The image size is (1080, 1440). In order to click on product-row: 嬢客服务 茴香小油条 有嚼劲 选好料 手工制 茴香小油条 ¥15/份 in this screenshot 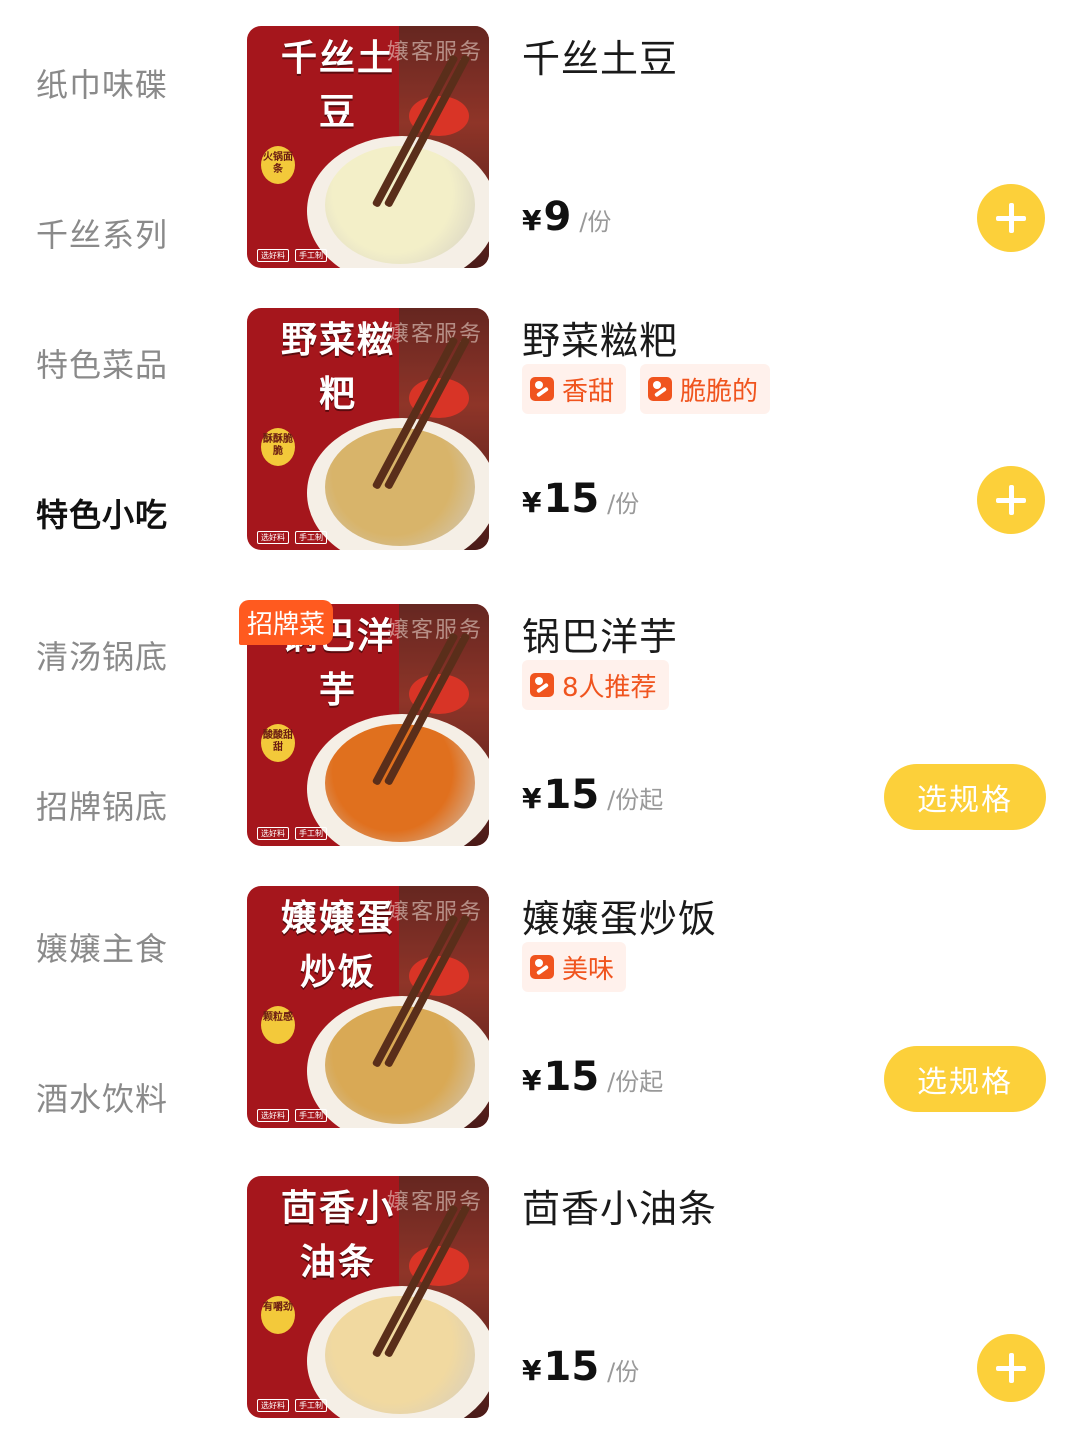, I will do `click(647, 1308)`.